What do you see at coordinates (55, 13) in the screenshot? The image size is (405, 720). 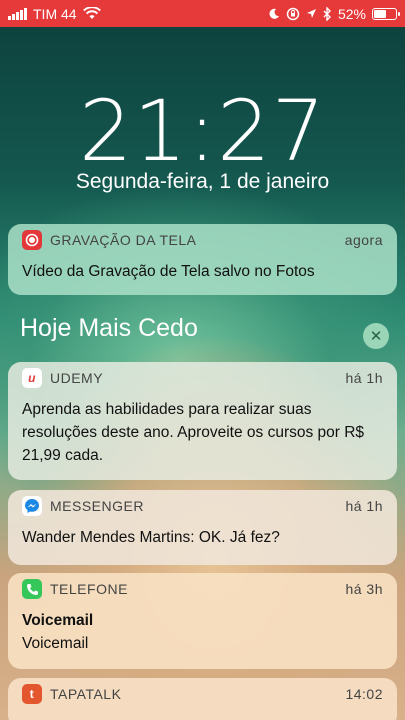 I see `carrier-label: TIM 44` at bounding box center [55, 13].